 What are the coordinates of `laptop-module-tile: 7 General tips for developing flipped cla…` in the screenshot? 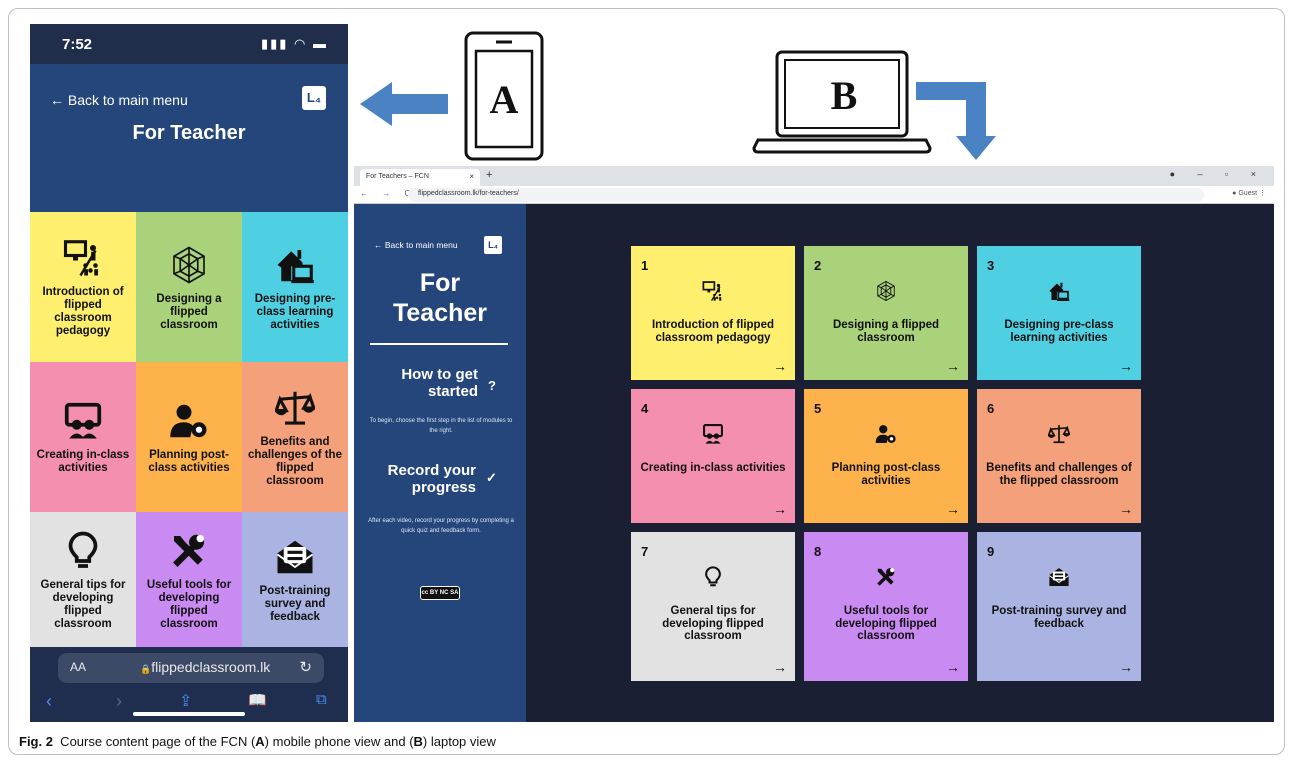 It's located at (713, 606).